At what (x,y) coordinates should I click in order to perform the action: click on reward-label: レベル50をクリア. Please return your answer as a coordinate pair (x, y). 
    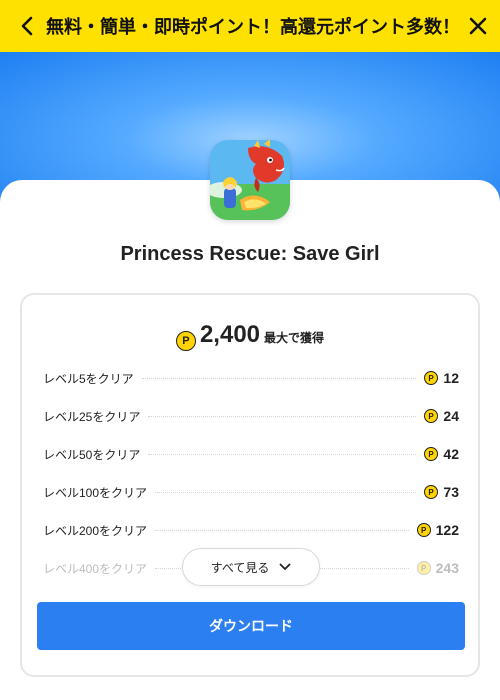
    Looking at the image, I should click on (92, 454).